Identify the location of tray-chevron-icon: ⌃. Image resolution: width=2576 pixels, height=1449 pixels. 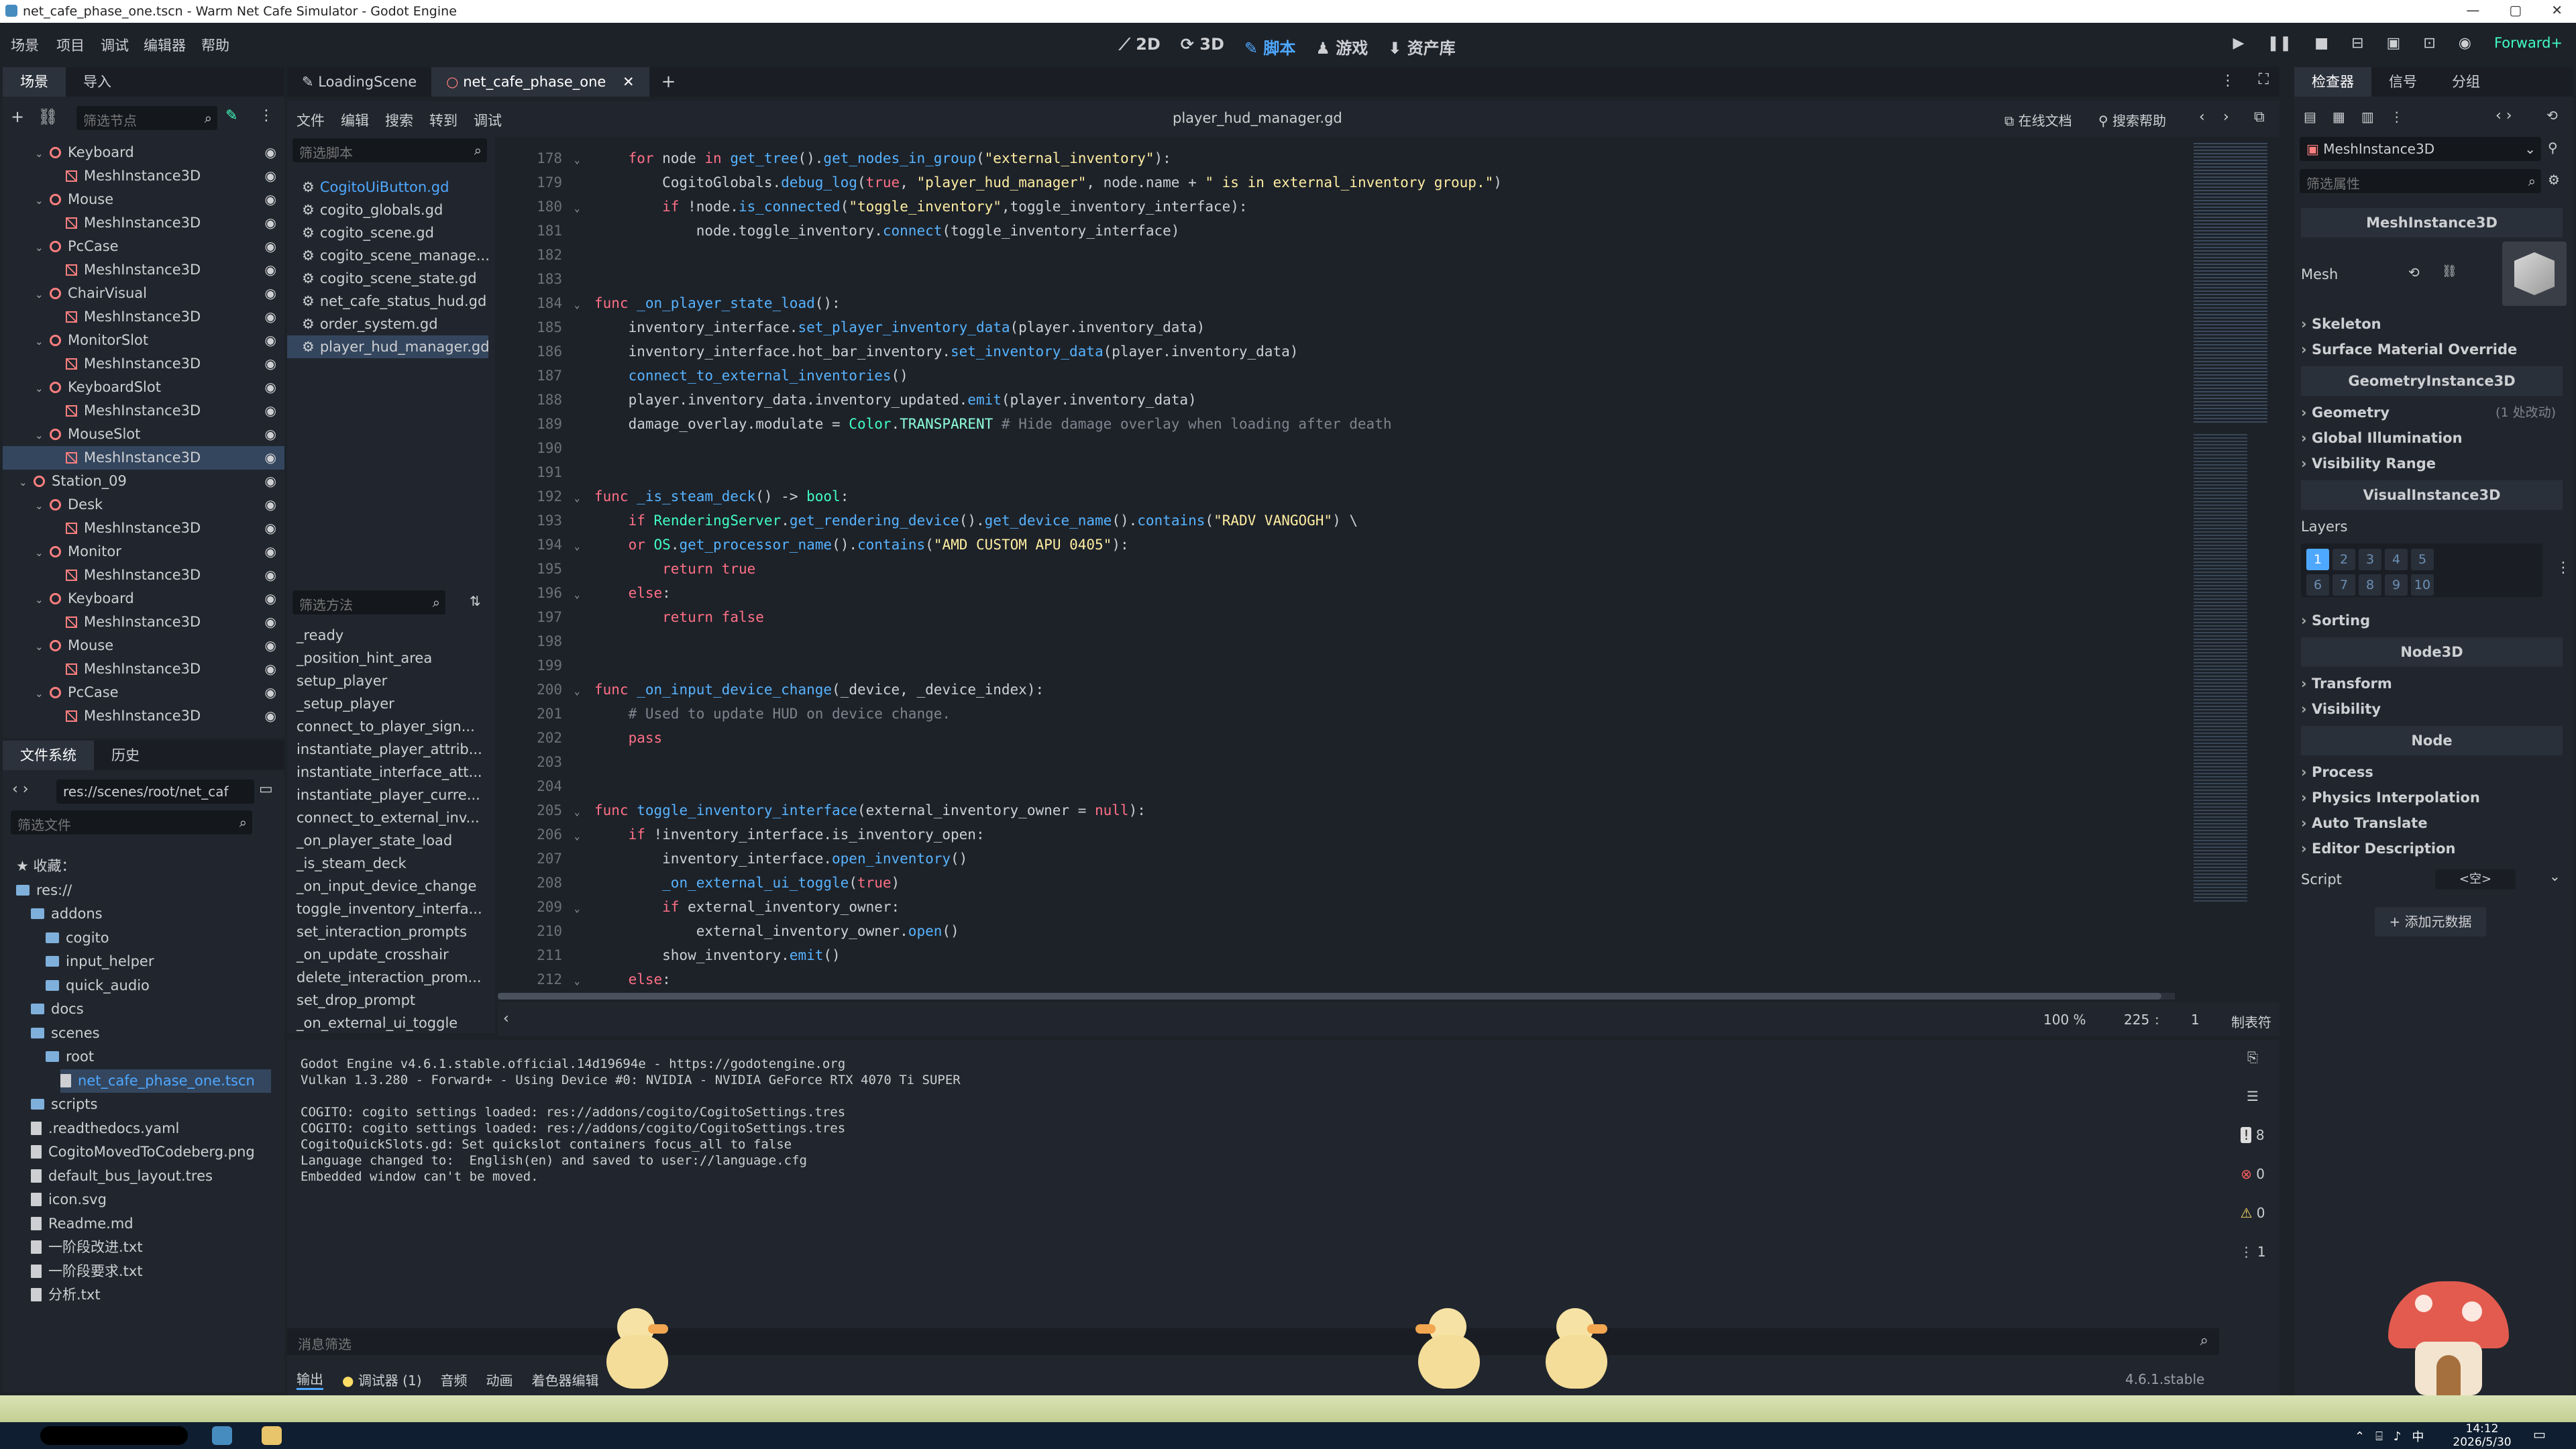
(2360, 1437).